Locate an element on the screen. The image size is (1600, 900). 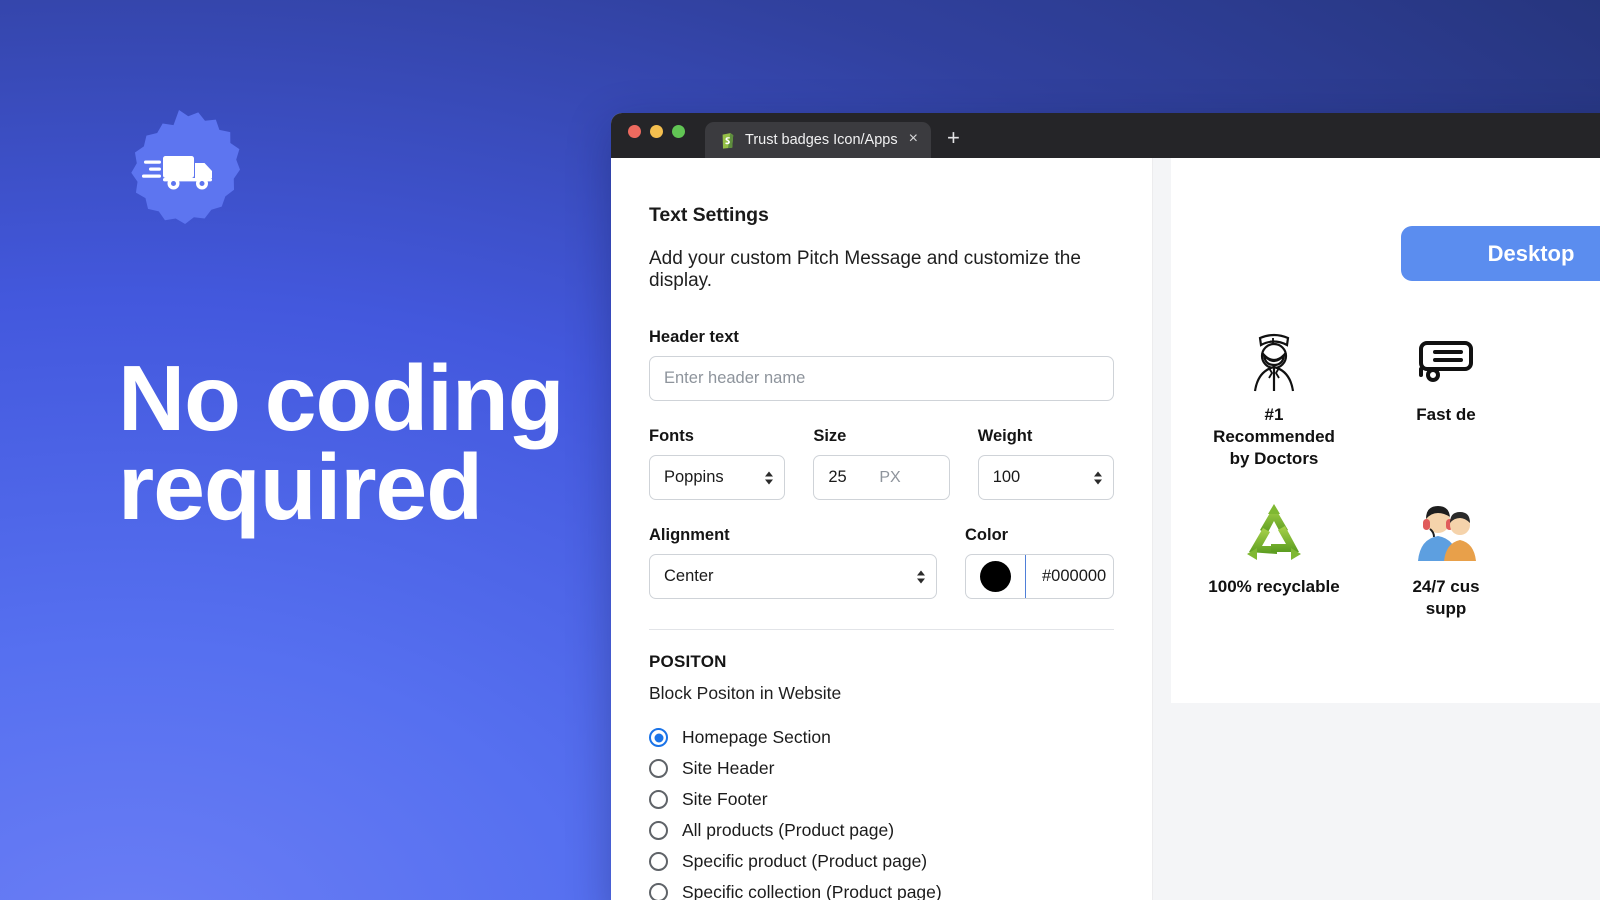
alignment-color-row: Alignment Center Color #000000 is located at coordinates (882, 562).